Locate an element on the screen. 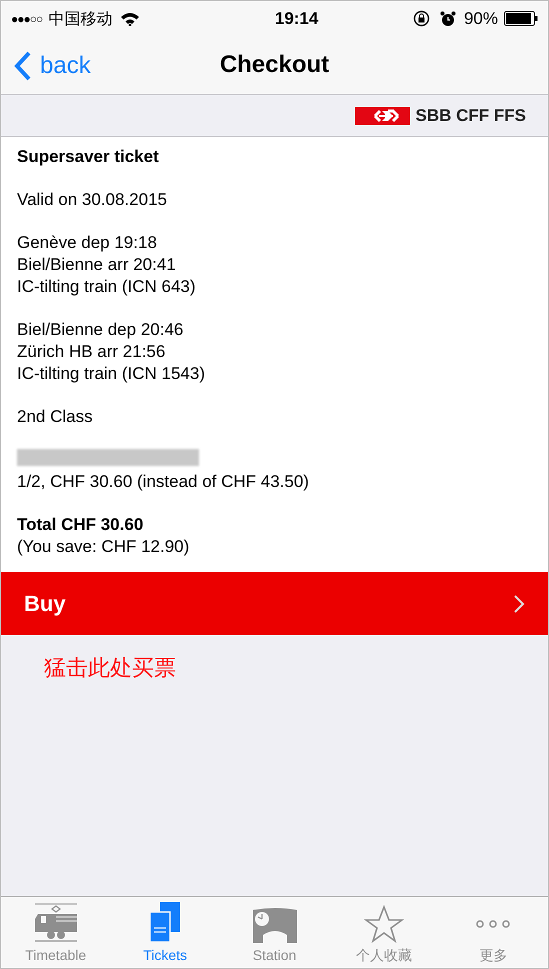 Image resolution: width=549 pixels, height=969 pixels. page-title: Checkout is located at coordinates (275, 65).